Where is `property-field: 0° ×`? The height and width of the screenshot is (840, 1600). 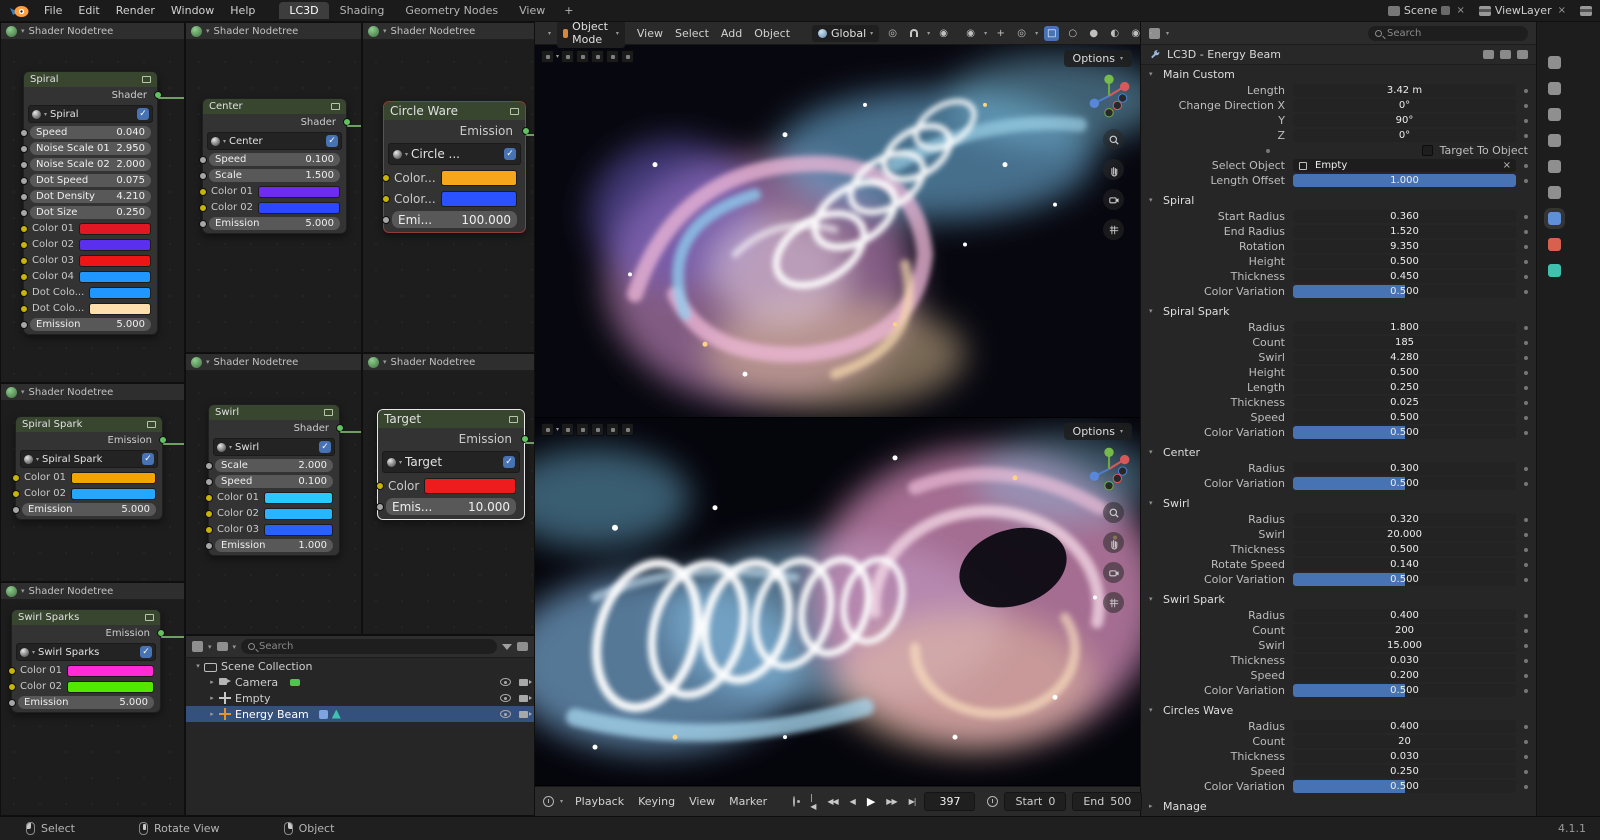 property-field: 0° × is located at coordinates (1404, 135).